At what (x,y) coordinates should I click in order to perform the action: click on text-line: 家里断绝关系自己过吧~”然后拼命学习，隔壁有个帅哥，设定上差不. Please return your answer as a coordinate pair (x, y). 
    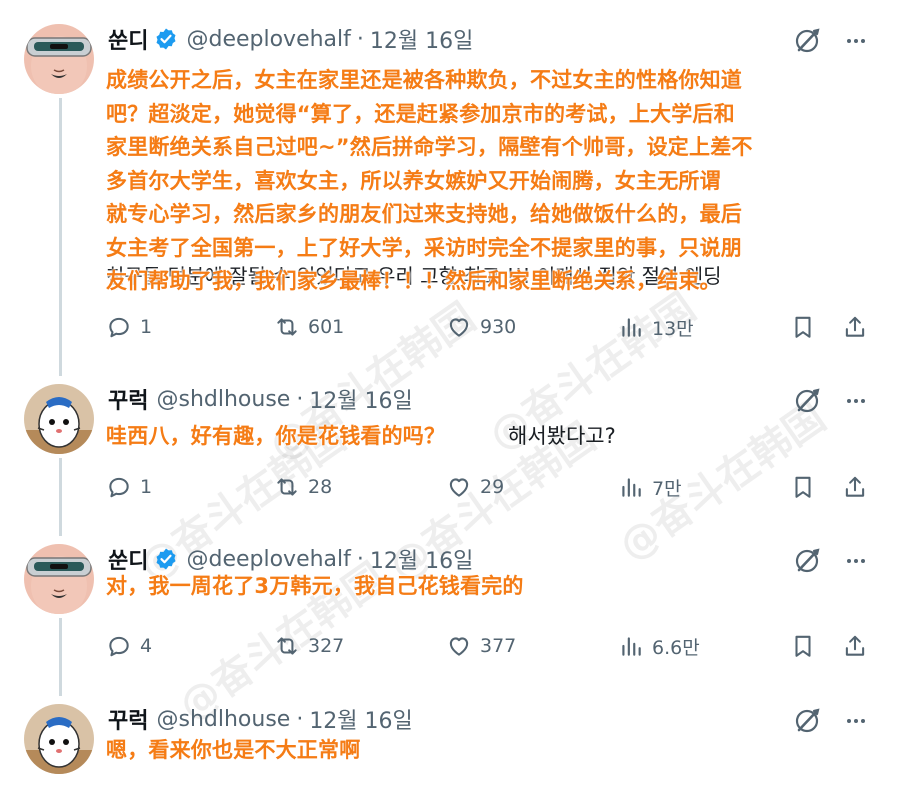
    Looking at the image, I should click on (429, 147).